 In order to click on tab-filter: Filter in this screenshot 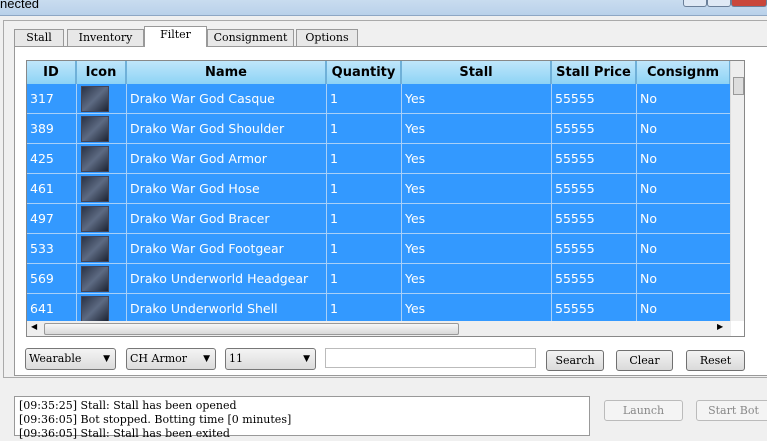, I will do `click(175, 36)`.